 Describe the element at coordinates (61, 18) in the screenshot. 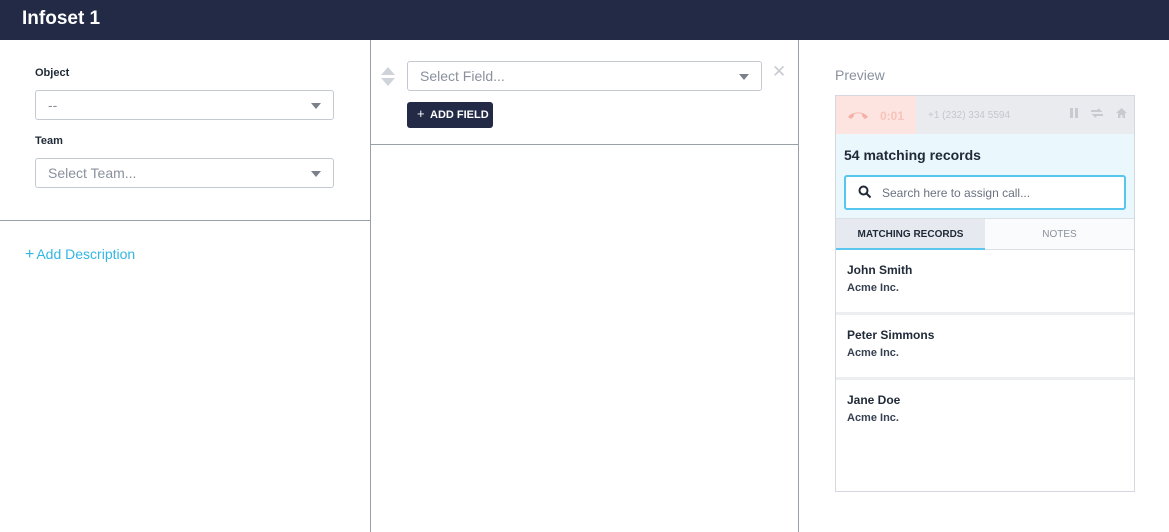

I see `page-title: Infoset 1` at that location.